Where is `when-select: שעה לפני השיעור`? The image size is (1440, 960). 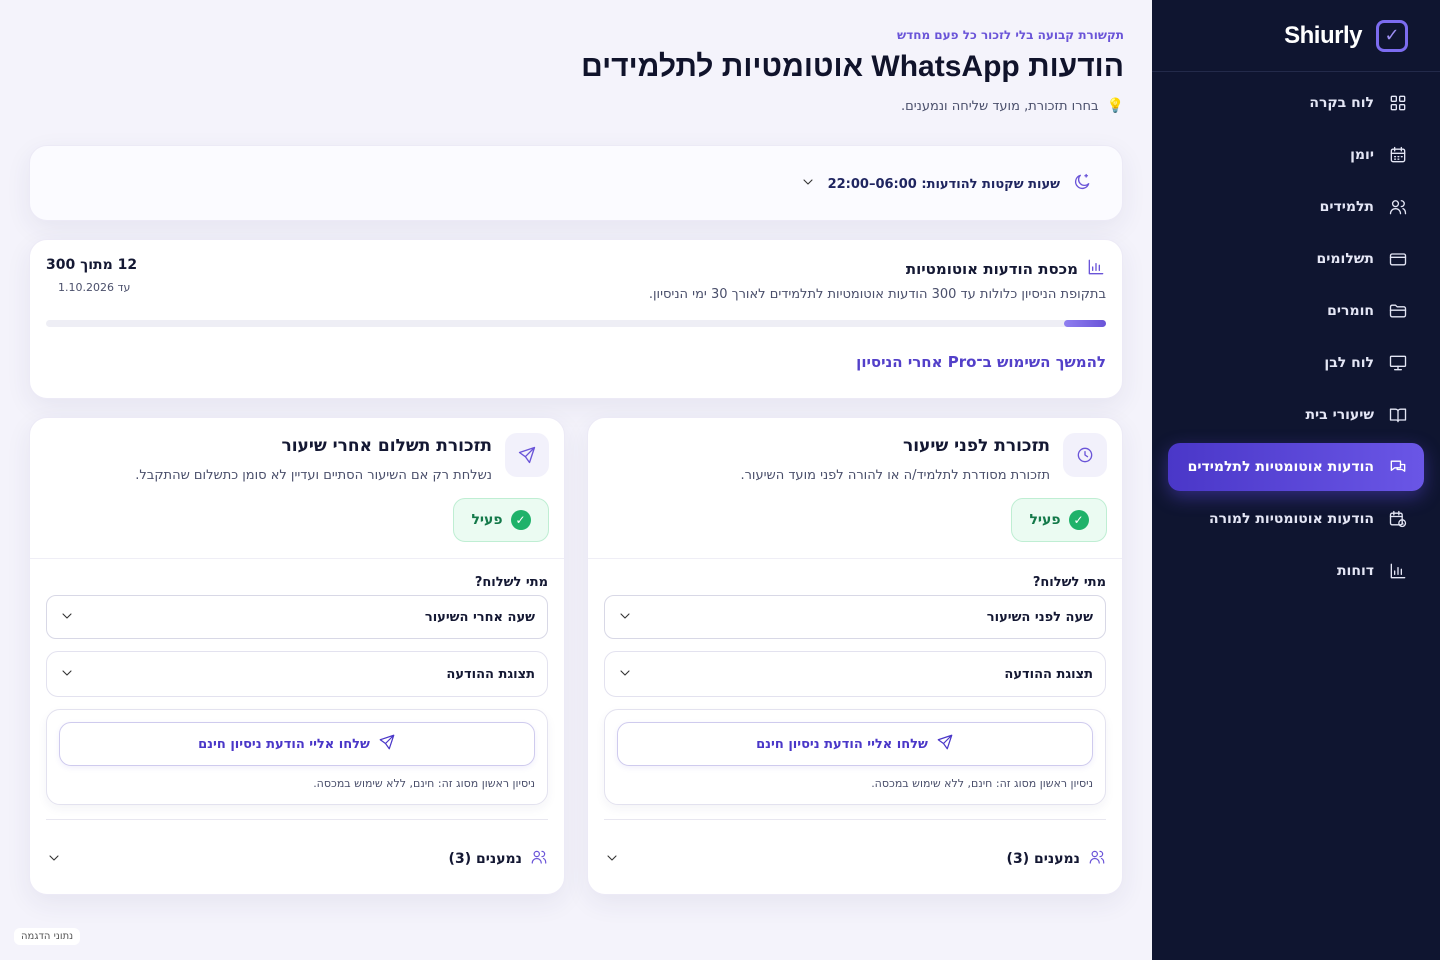 when-select: שעה לפני השיעור is located at coordinates (855, 617).